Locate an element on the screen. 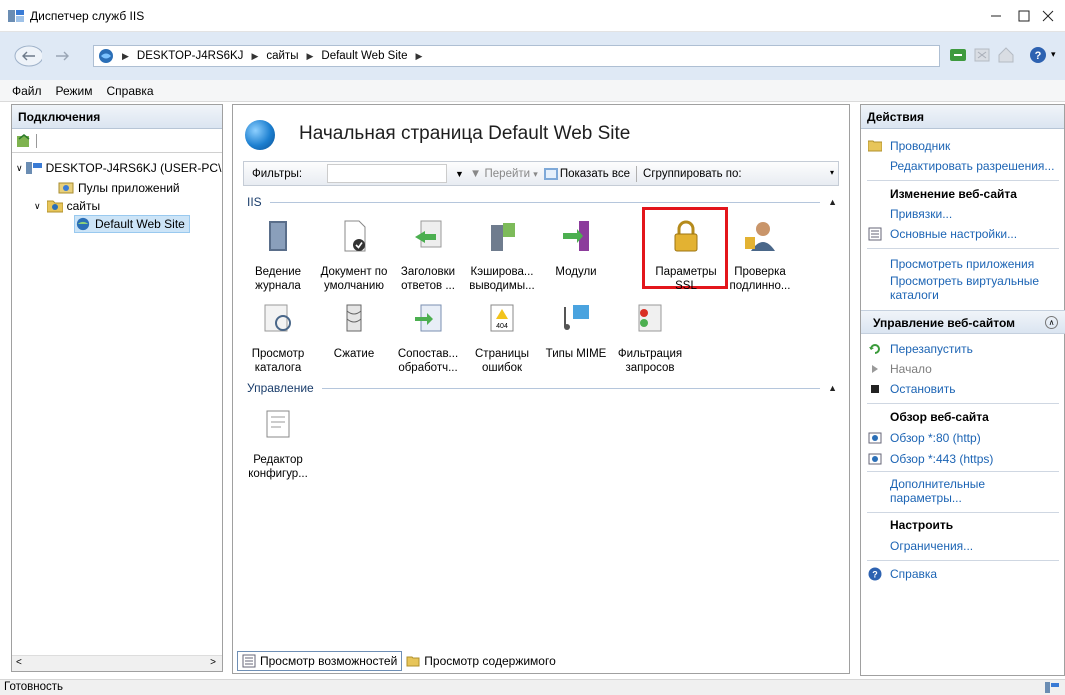  action-view-applications: Просмотреть приложения is located at coordinates (963, 264).